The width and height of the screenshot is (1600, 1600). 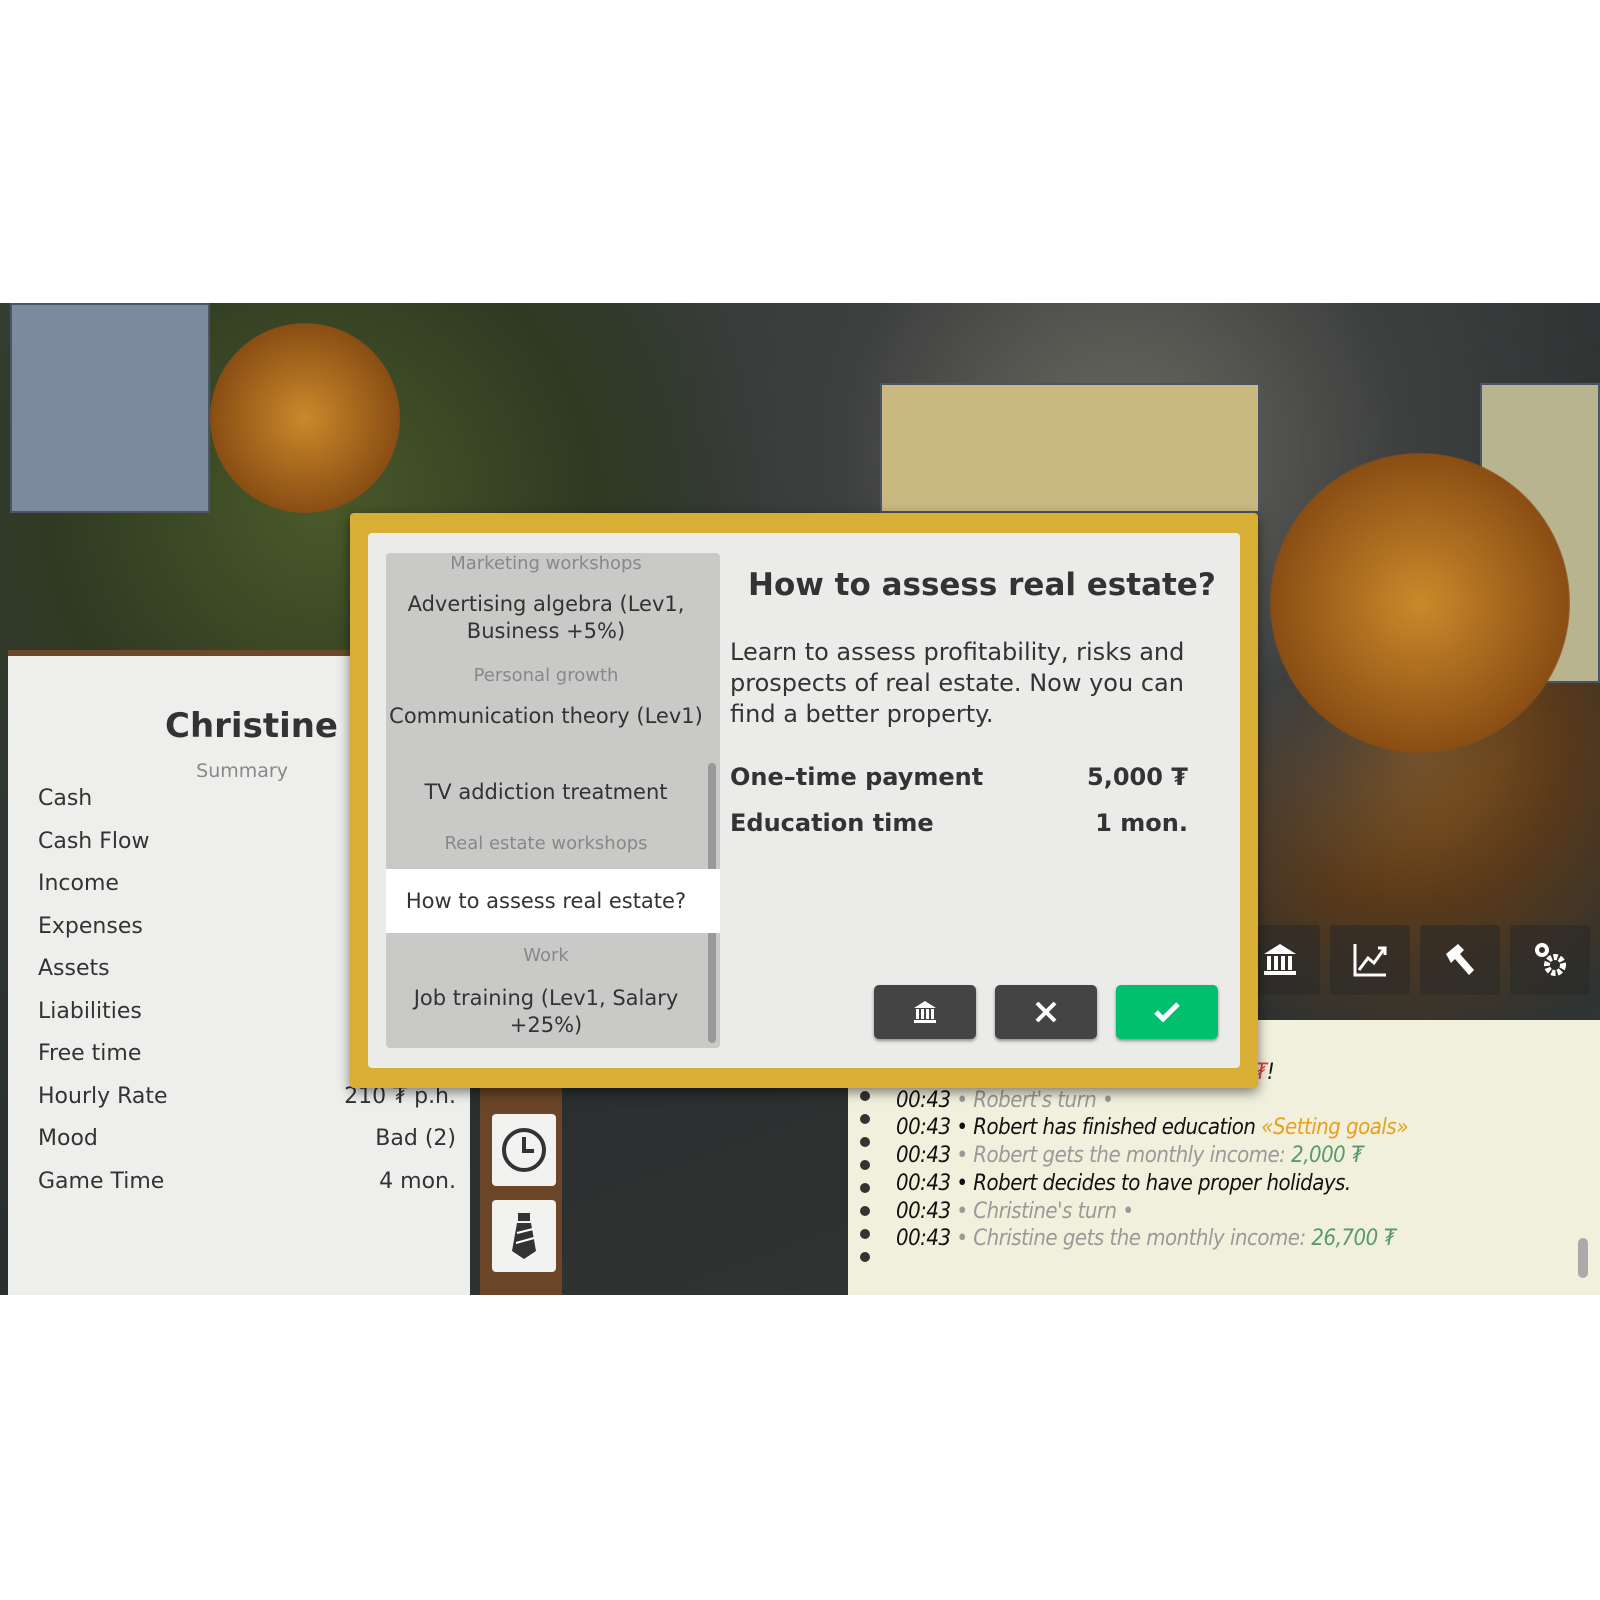 What do you see at coordinates (94, 841) in the screenshot?
I see `stat-label: Cash Flow` at bounding box center [94, 841].